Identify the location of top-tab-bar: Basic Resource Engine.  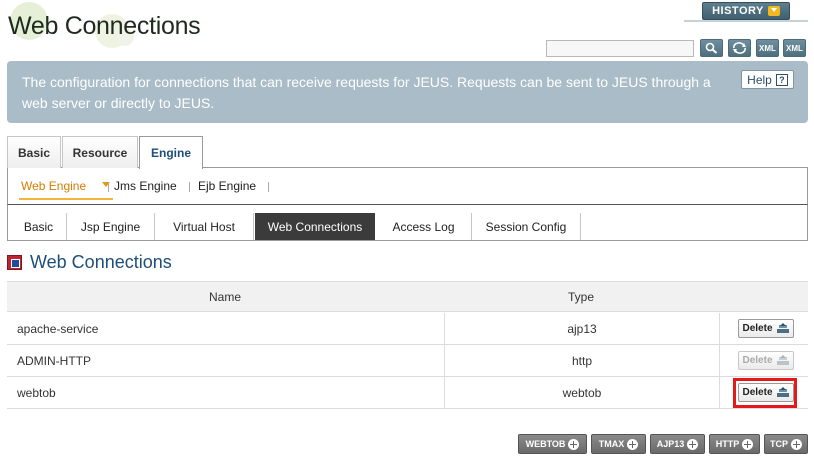
(407, 152).